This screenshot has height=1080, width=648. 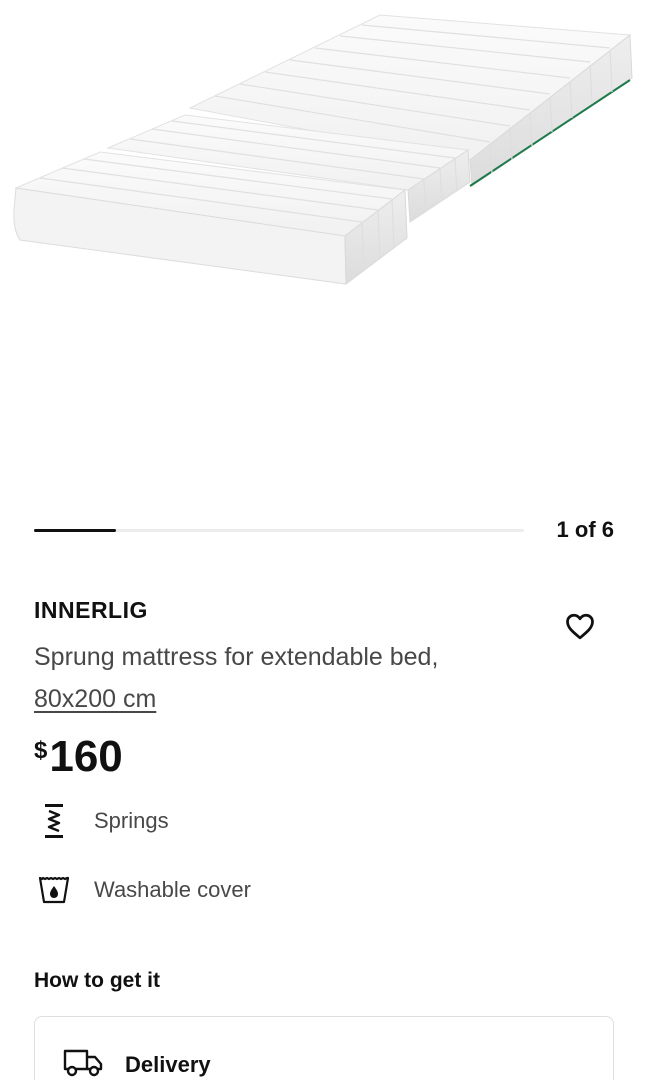 What do you see at coordinates (168, 1064) in the screenshot?
I see `delivery-label: Delivery` at bounding box center [168, 1064].